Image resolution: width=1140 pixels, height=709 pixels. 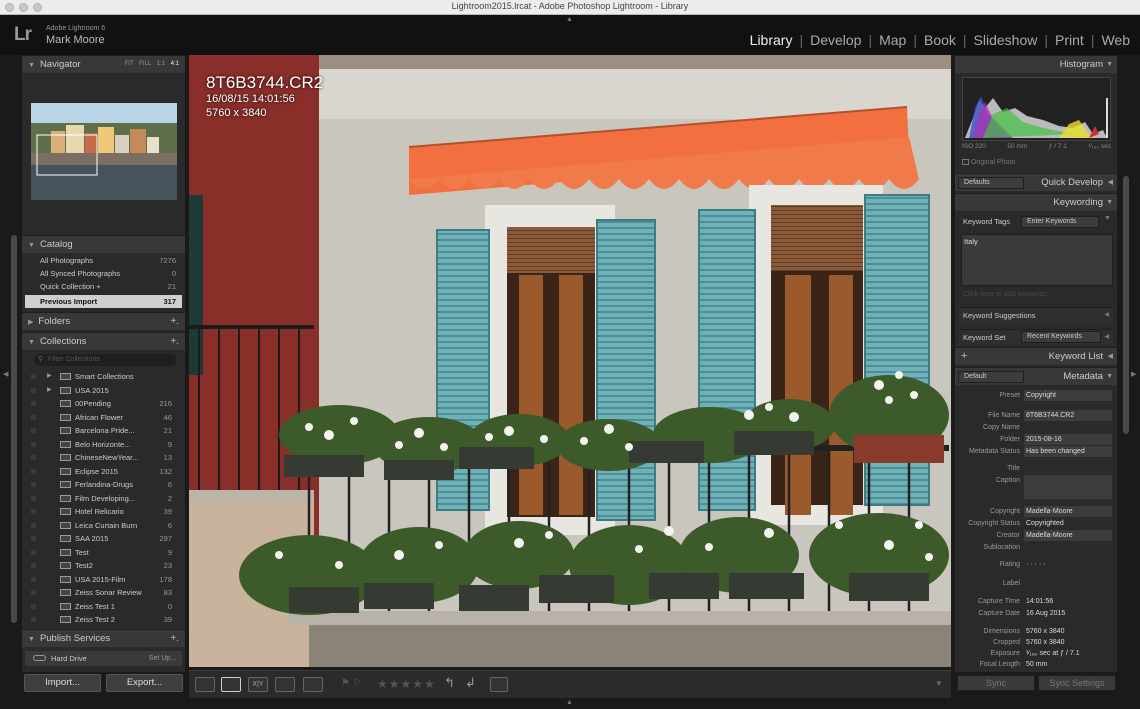 What do you see at coordinates (1036, 182) in the screenshot?
I see `quick-develop-header: Defaults Quick Develop ◀` at bounding box center [1036, 182].